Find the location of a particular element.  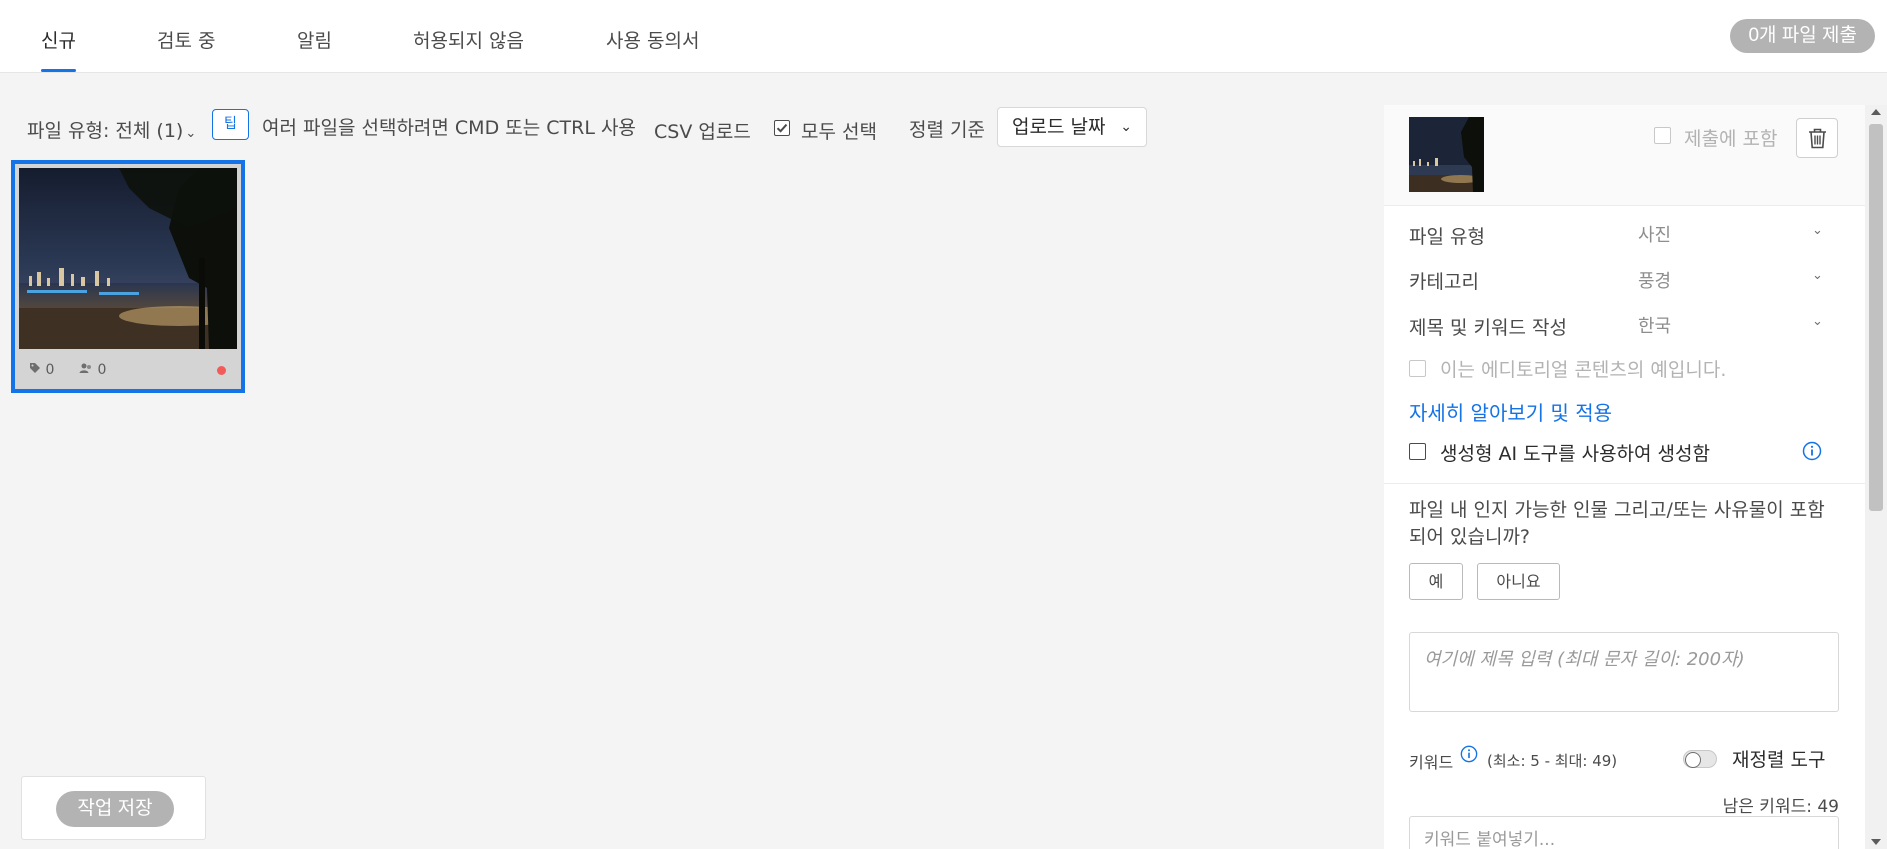

select-all-label: 모두 선택 is located at coordinates (839, 130).